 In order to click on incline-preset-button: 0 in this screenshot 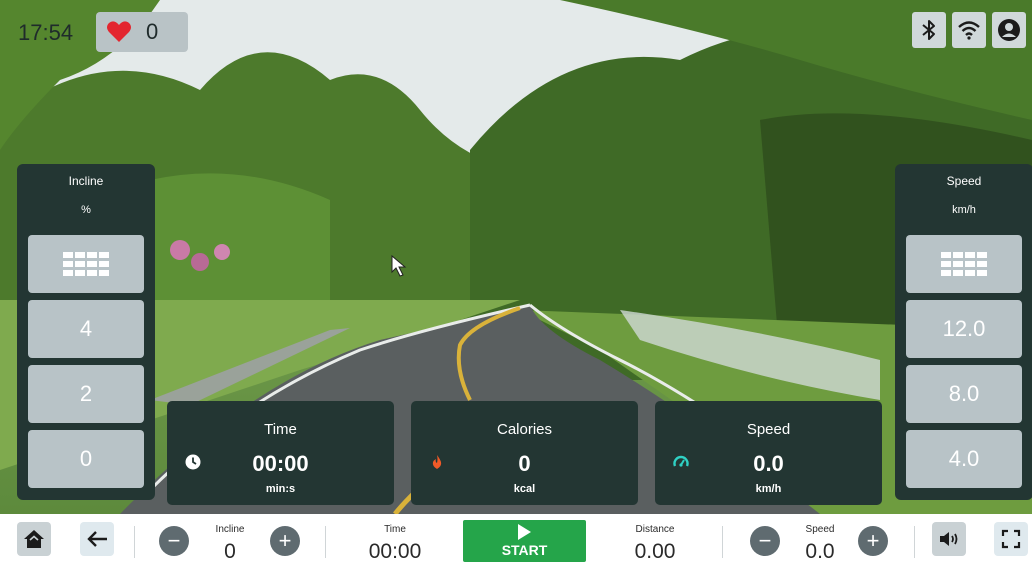, I will do `click(86, 459)`.